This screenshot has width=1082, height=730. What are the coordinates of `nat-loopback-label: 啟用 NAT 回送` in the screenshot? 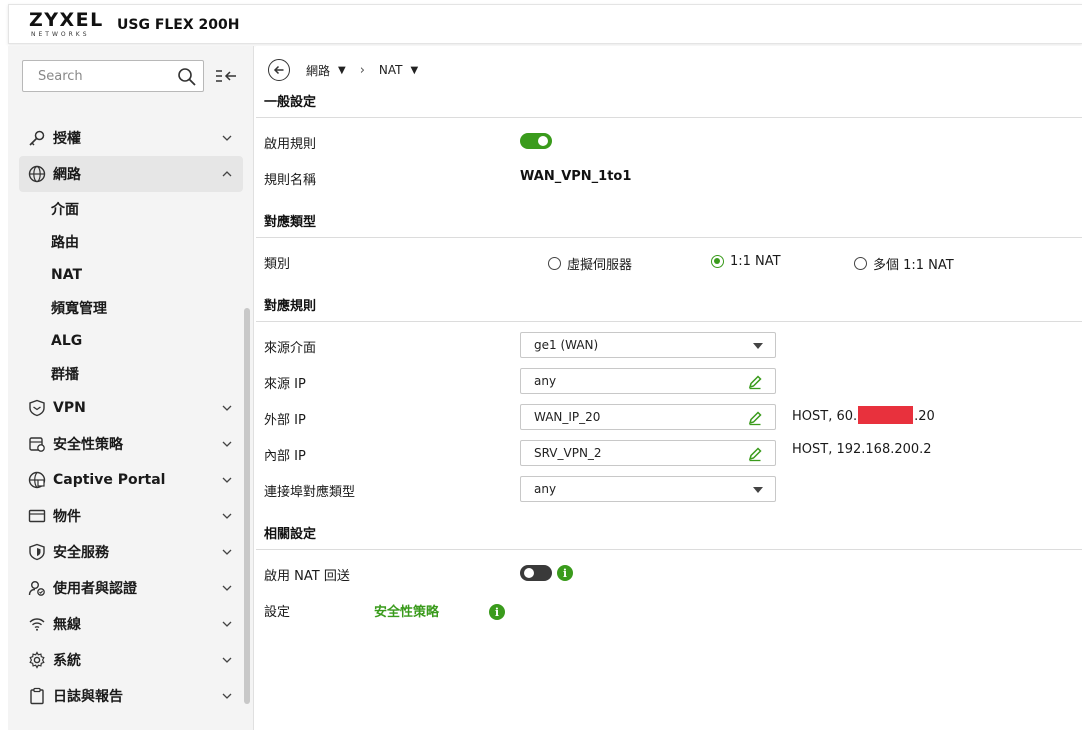 It's located at (307, 576).